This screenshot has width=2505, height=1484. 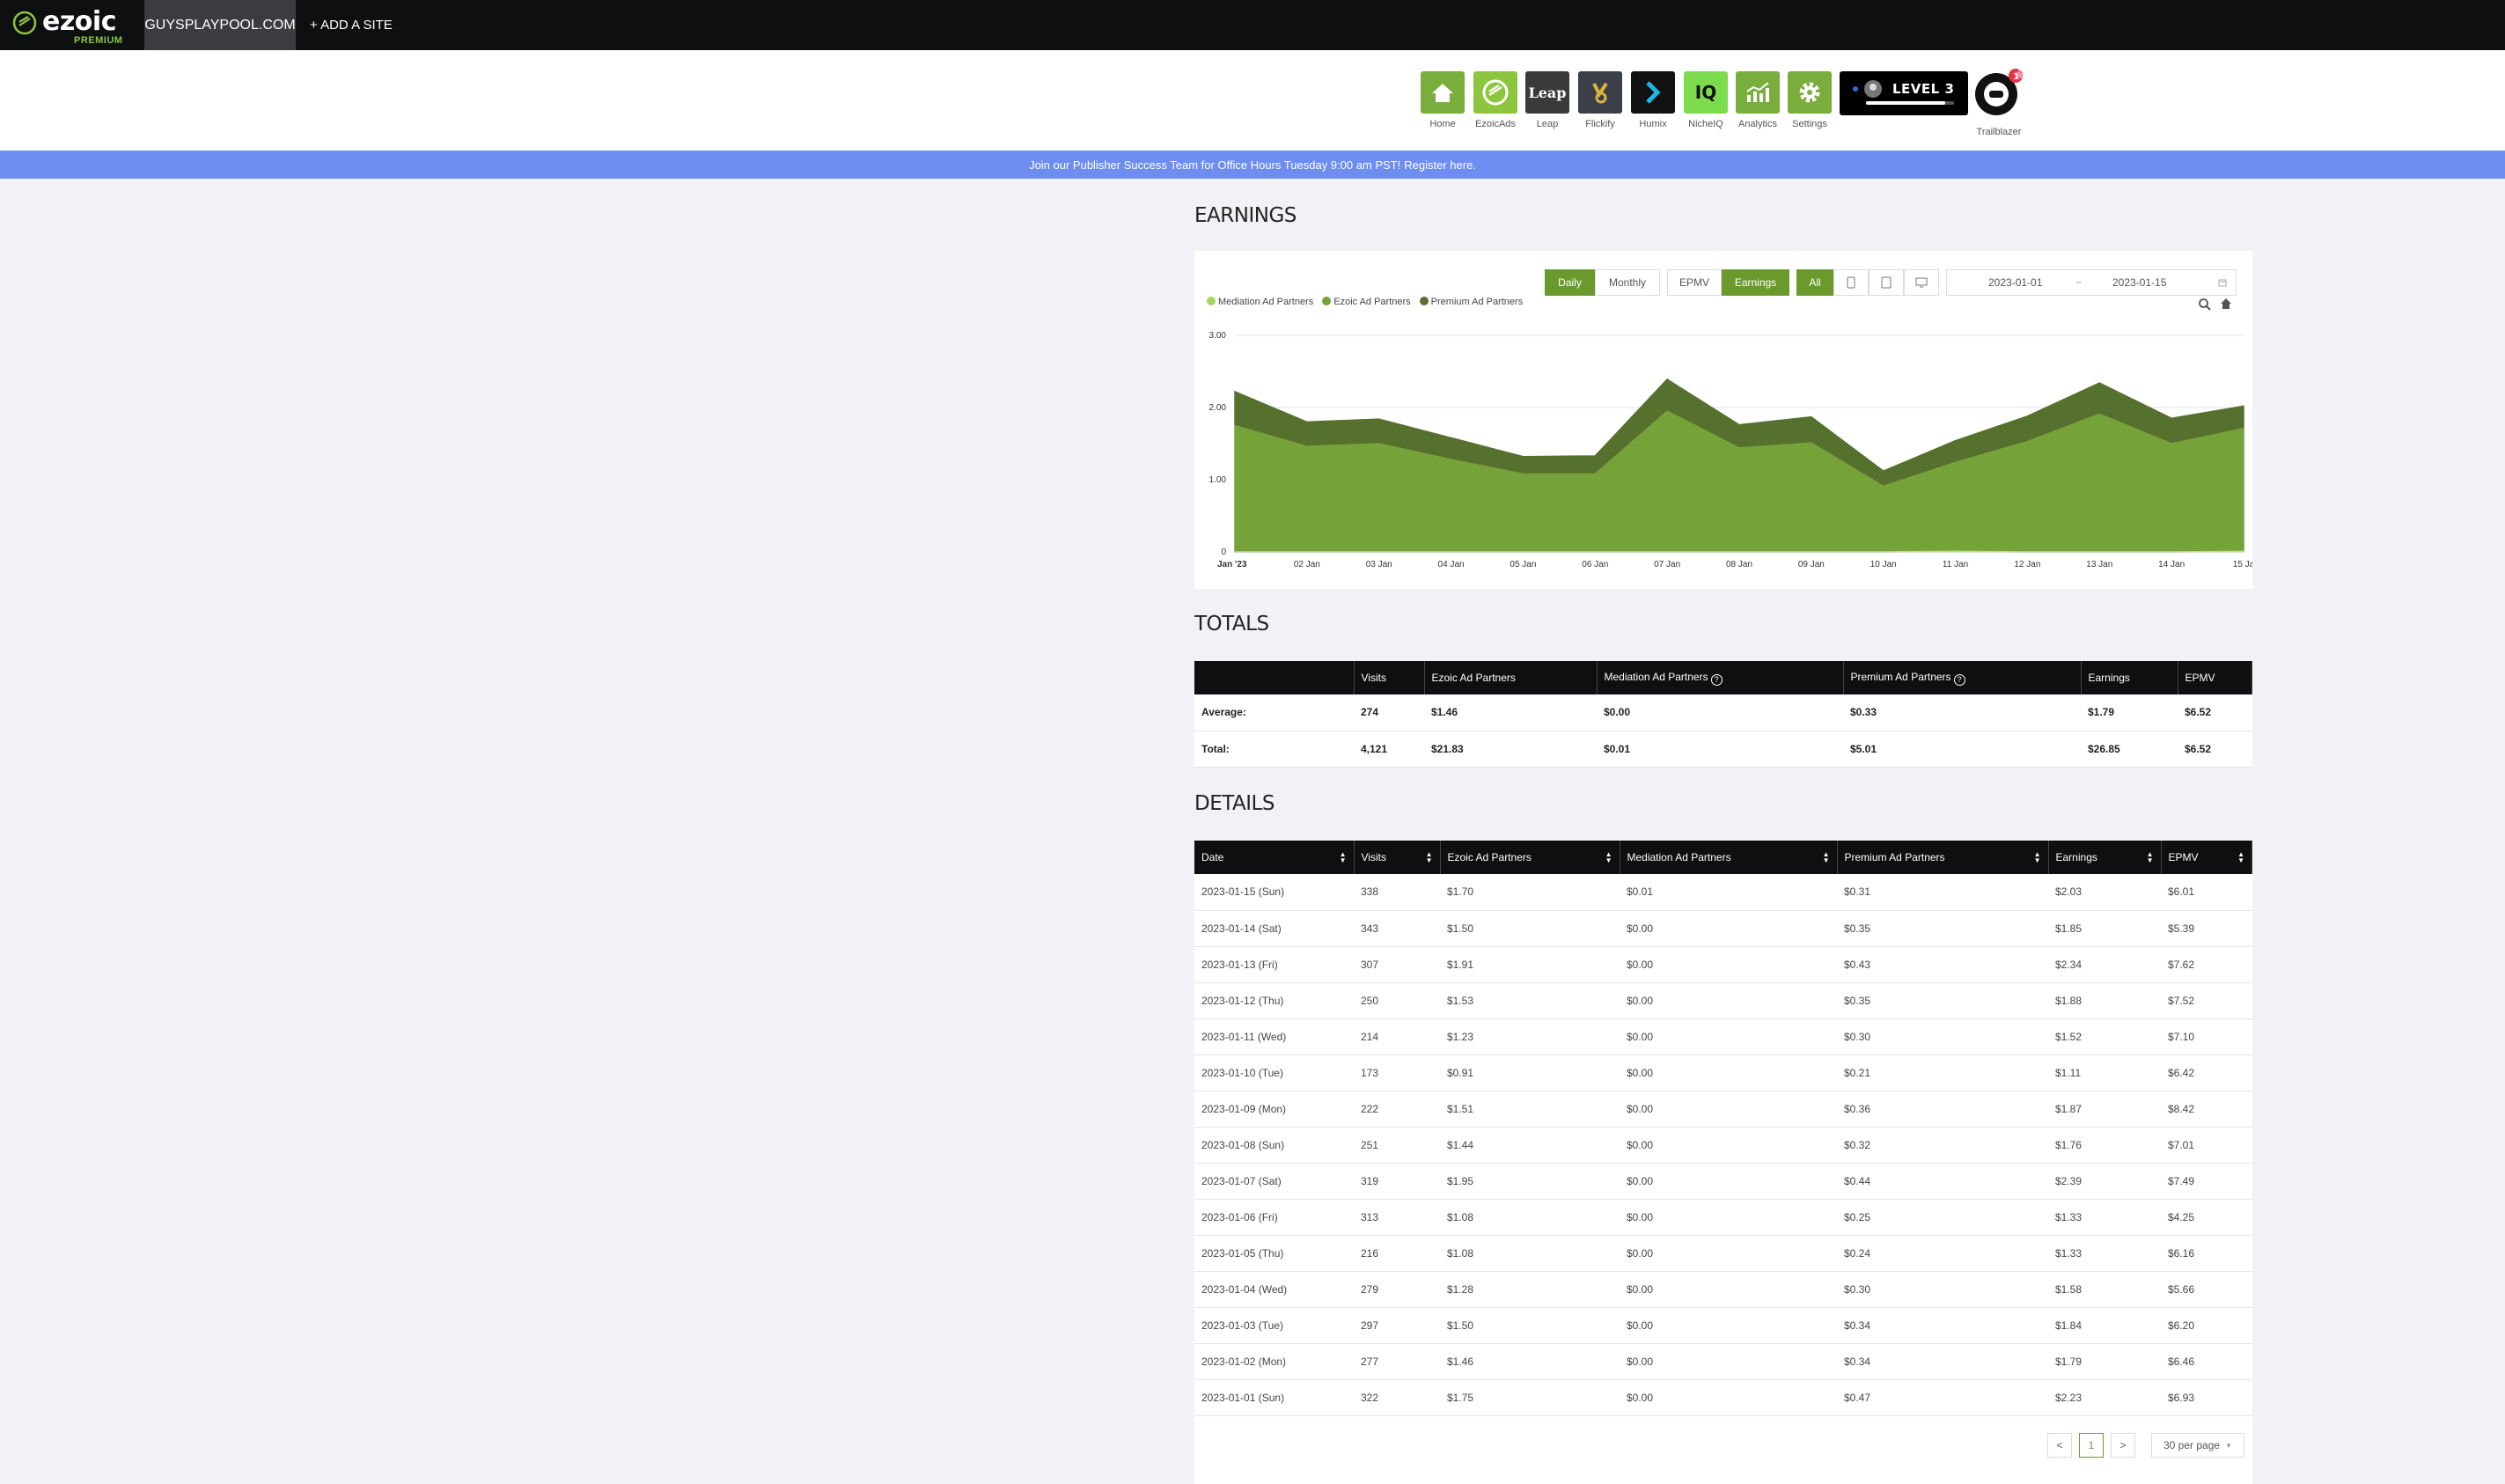 I want to click on column-header-label: Date, so click(x=1213, y=857).